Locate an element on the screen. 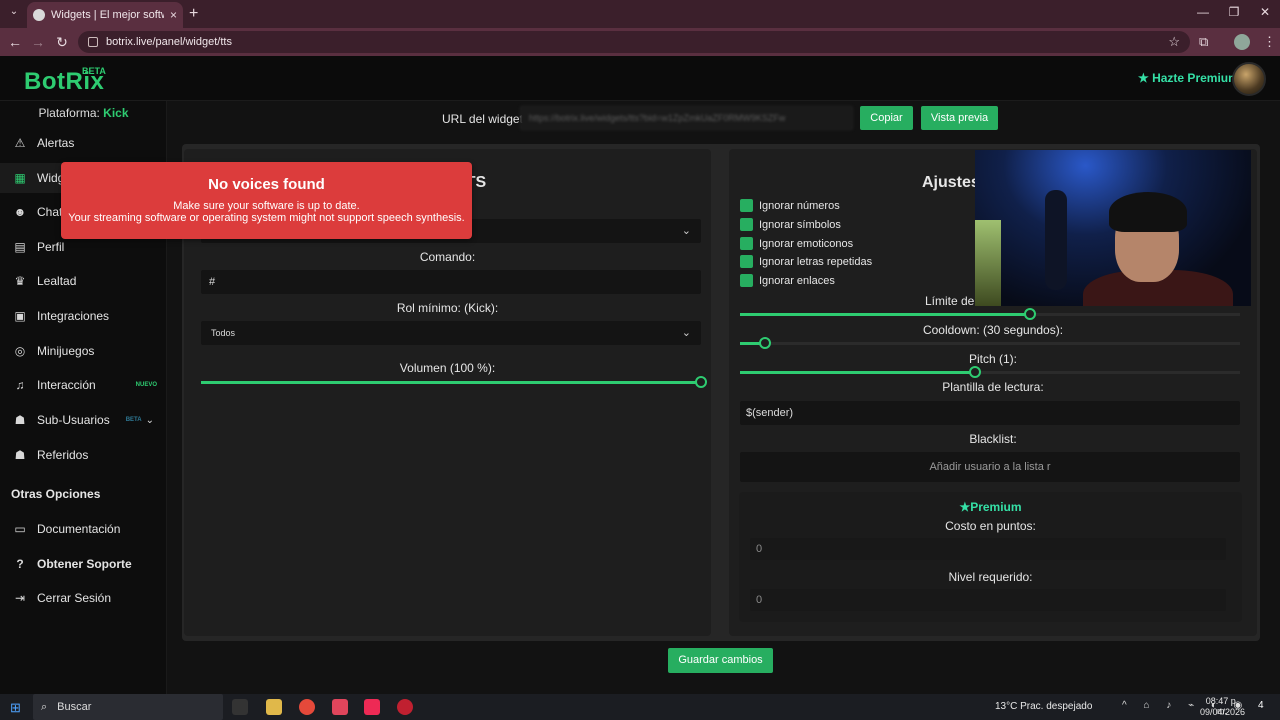  preview-button: Vista previa is located at coordinates (959, 118).